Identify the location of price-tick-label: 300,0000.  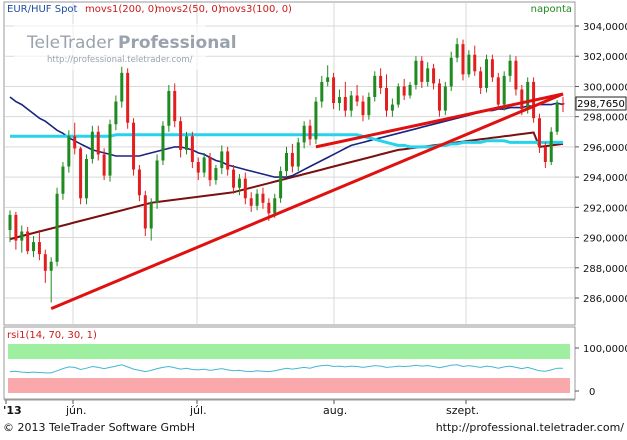
(605, 87).